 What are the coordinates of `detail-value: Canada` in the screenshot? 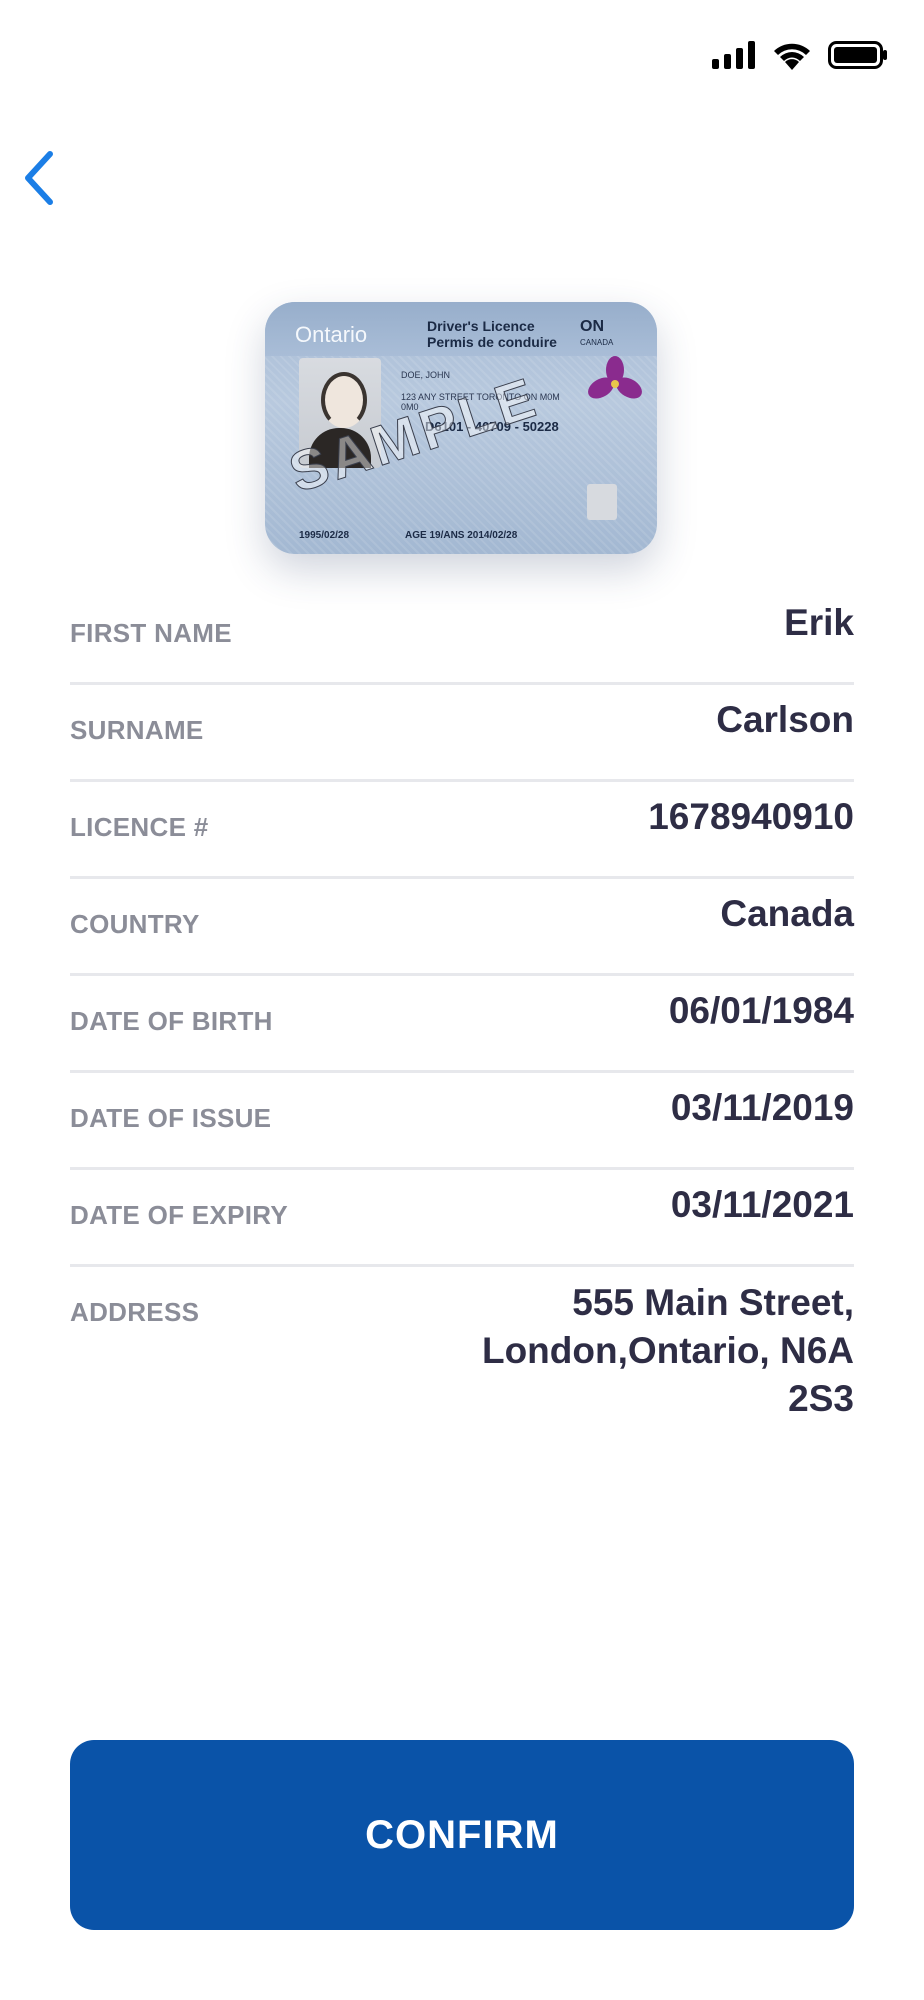 It's located at (787, 913).